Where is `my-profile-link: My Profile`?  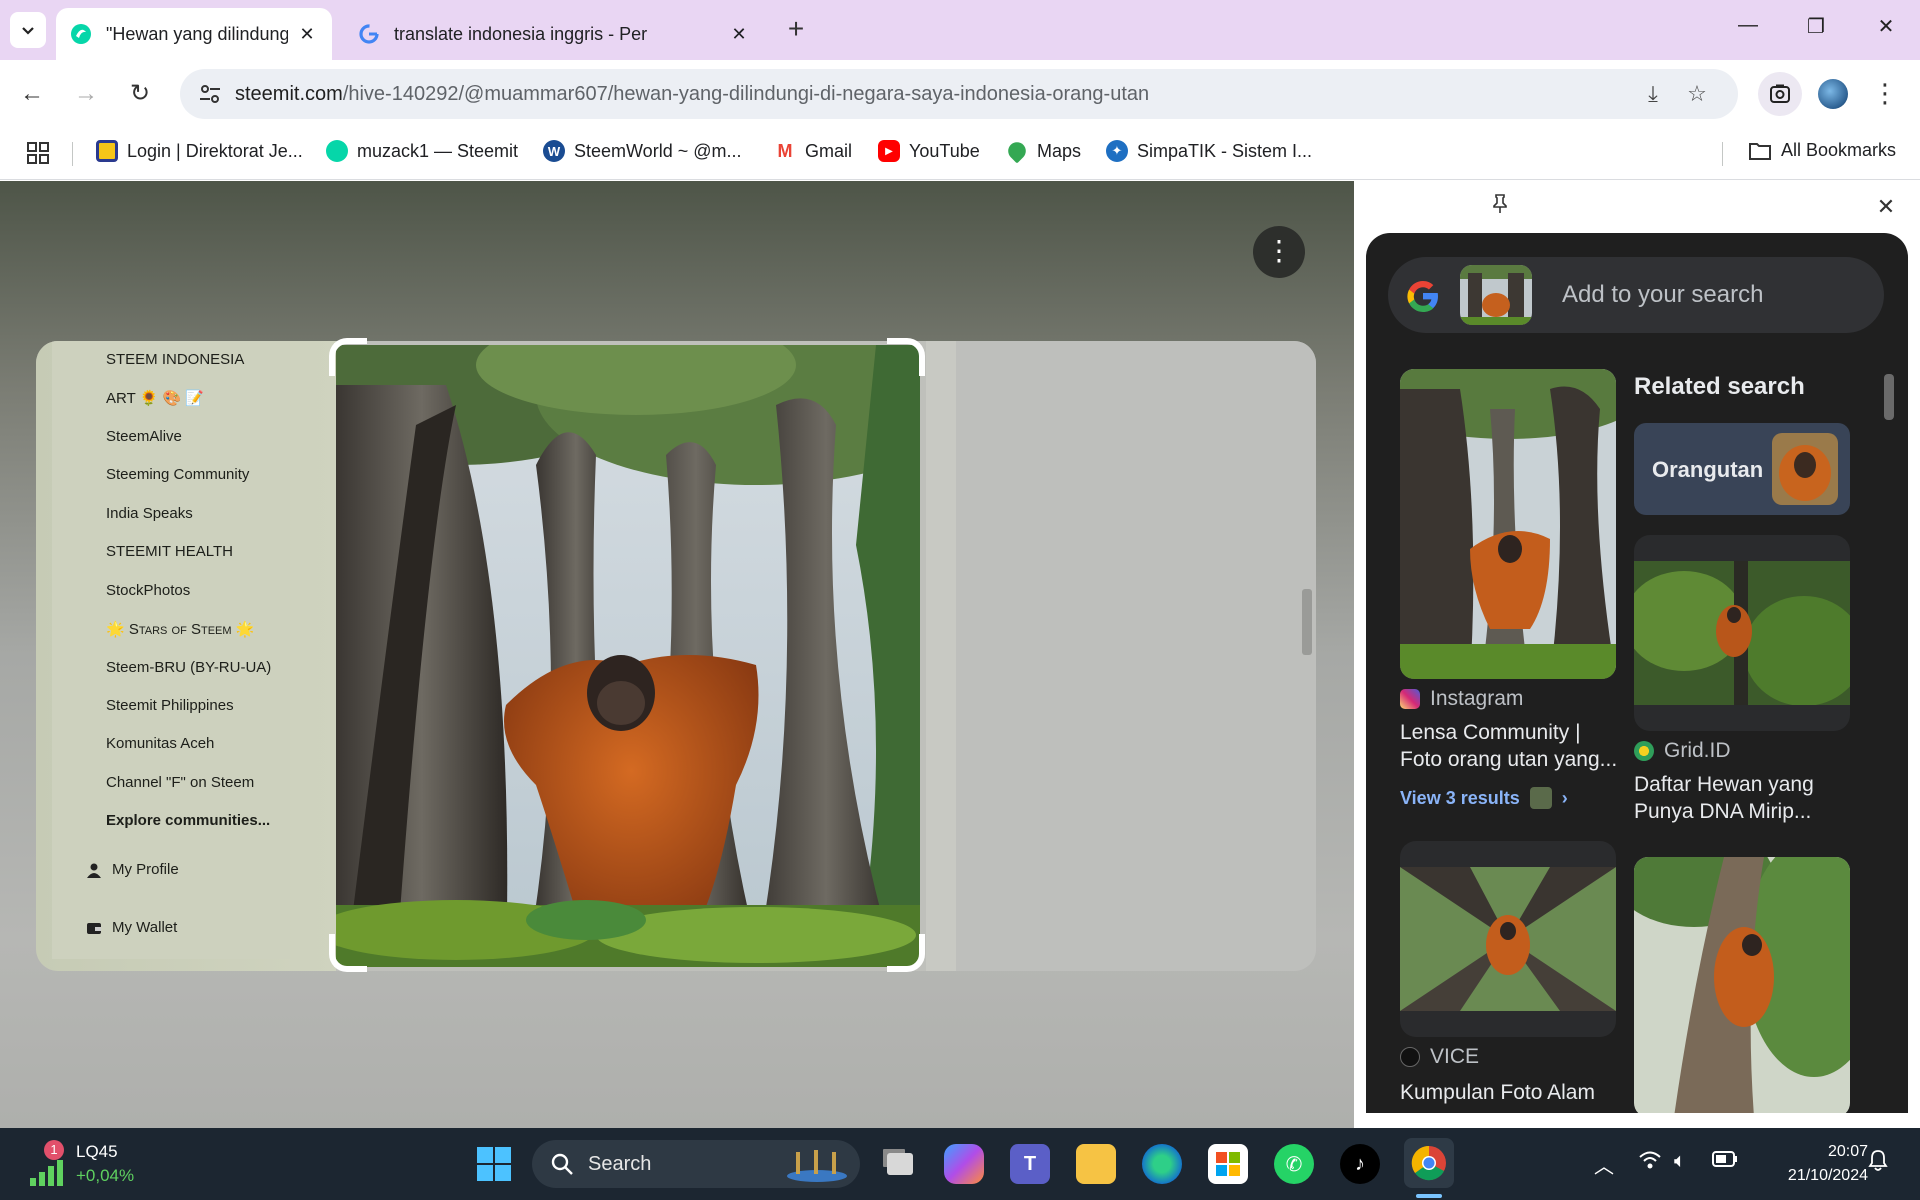 my-profile-link: My Profile is located at coordinates (132, 869).